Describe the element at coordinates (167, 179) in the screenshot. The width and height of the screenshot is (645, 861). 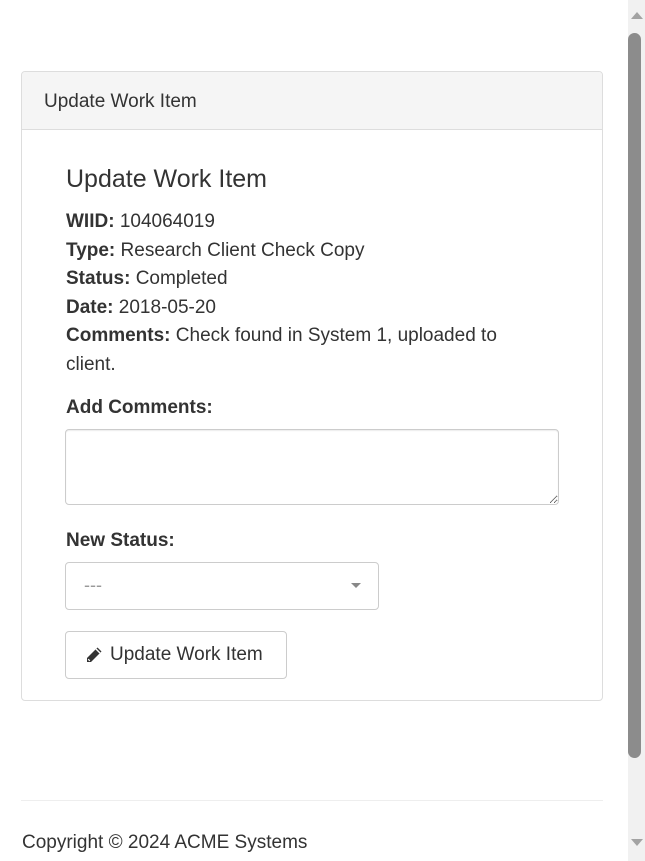
I see `page-title: Update Work Item` at that location.